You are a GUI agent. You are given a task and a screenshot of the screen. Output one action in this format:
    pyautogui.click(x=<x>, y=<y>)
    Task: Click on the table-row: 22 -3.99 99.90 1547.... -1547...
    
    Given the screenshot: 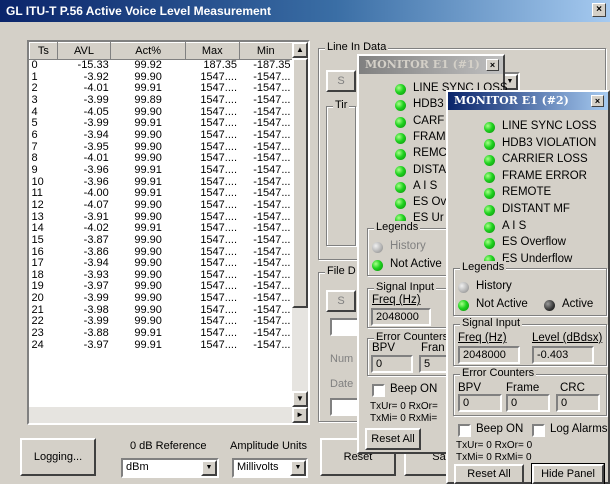 What is the action you would take?
    pyautogui.click(x=161, y=322)
    